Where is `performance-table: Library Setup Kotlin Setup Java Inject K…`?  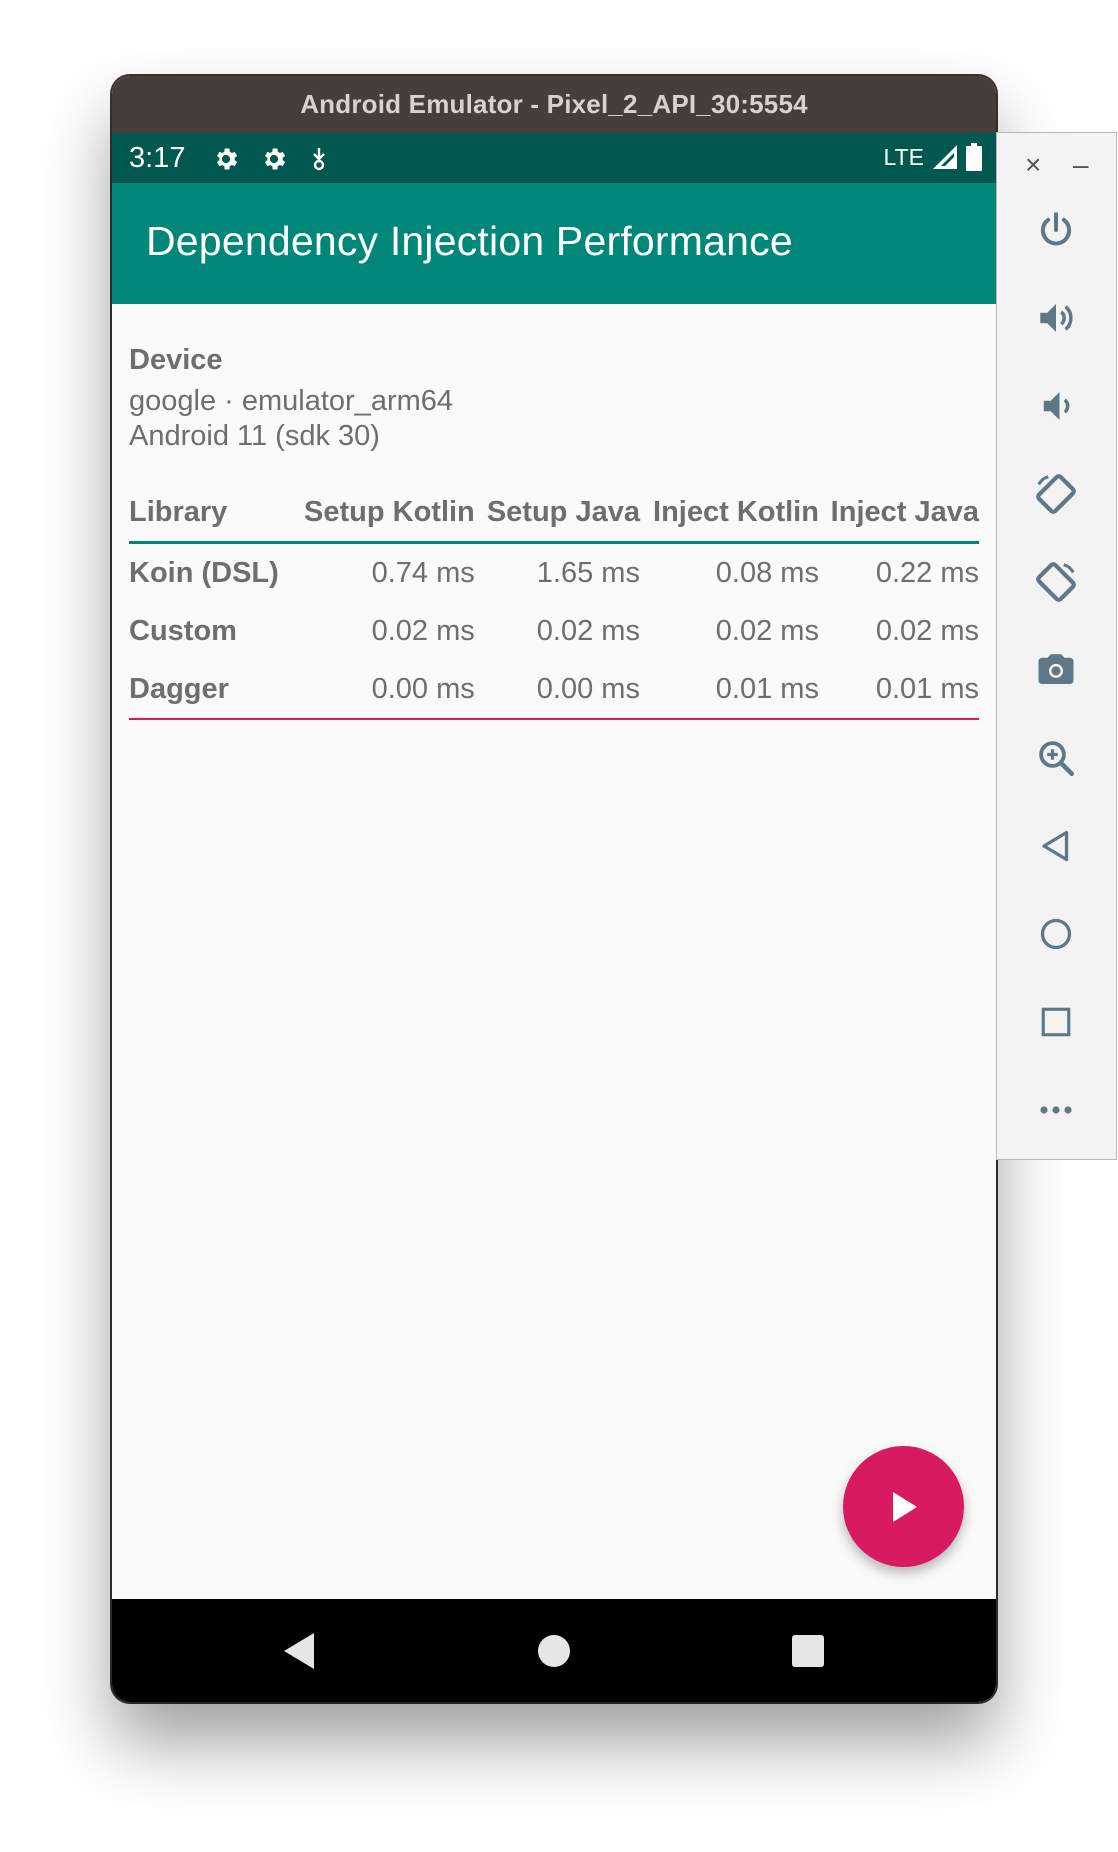 performance-table: Library Setup Kotlin Setup Java Inject K… is located at coordinates (554, 603).